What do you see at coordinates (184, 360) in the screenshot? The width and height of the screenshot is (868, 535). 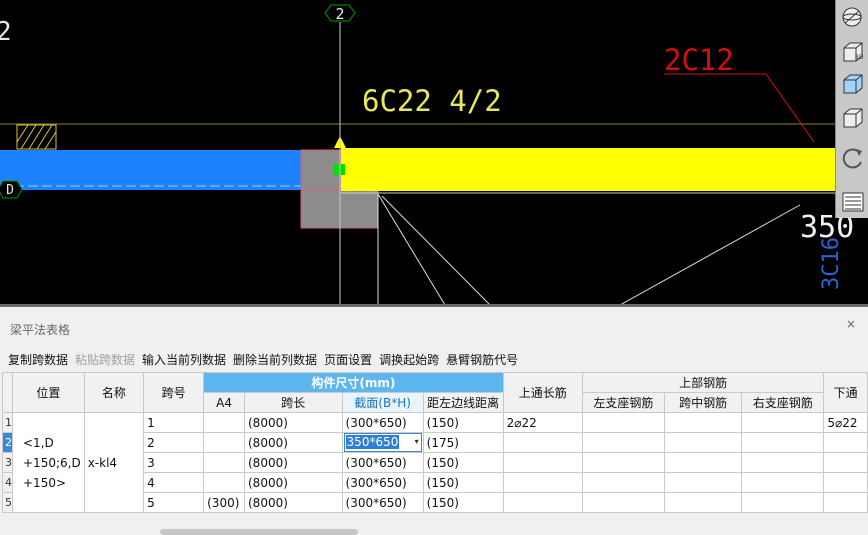 I see `input-column-button: 输入当前列数据` at bounding box center [184, 360].